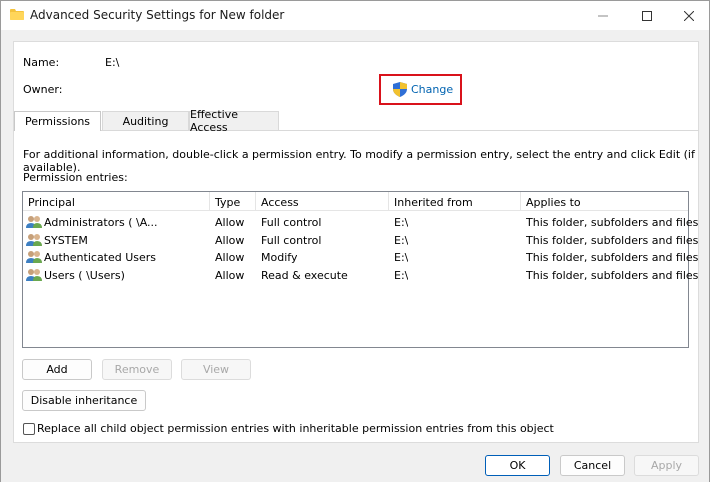 The width and height of the screenshot is (710, 482). What do you see at coordinates (75, 177) in the screenshot?
I see `permission-entries-label: Permission entries:` at bounding box center [75, 177].